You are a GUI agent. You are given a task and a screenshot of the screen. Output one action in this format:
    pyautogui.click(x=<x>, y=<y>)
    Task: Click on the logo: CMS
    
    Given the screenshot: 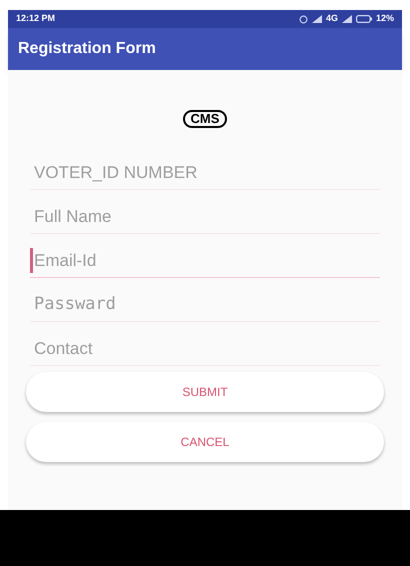 What is the action you would take?
    pyautogui.click(x=205, y=119)
    